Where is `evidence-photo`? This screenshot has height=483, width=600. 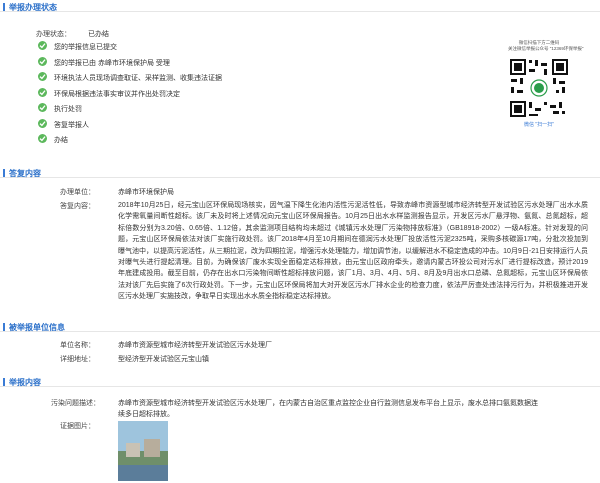 evidence-photo is located at coordinates (143, 451).